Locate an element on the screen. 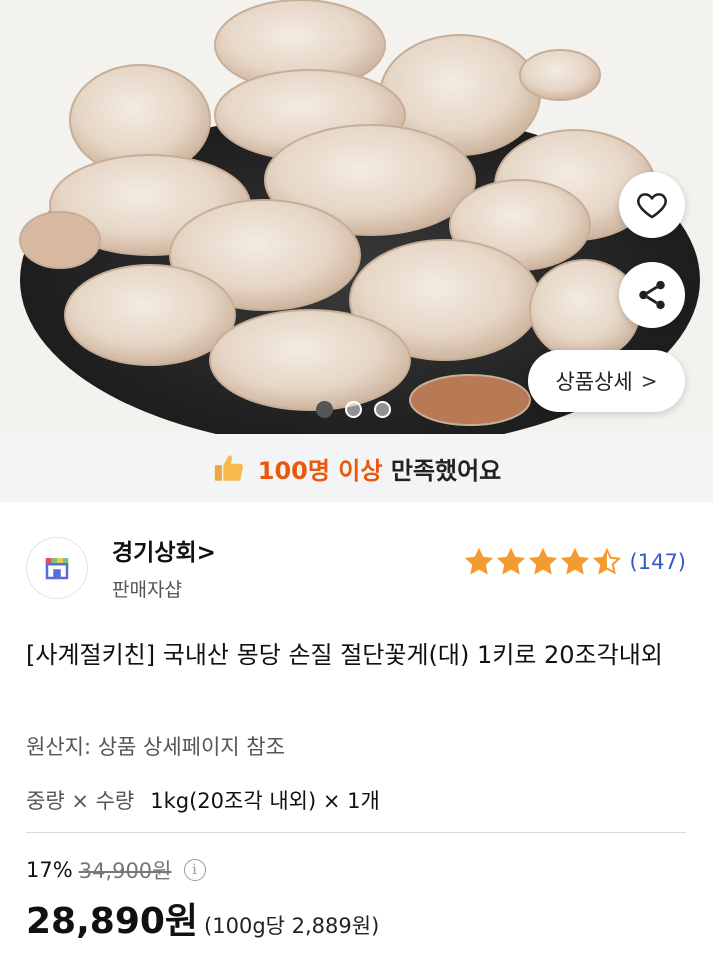  product-detail-button: 상품상세 > is located at coordinates (606, 381).